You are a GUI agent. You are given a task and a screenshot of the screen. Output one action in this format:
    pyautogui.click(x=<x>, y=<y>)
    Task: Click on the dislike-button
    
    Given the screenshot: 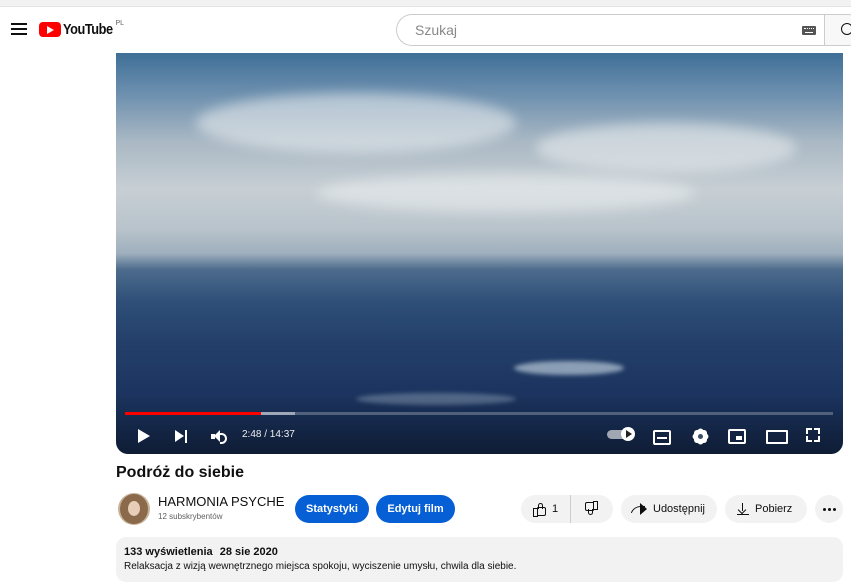 What is the action you would take?
    pyautogui.click(x=592, y=509)
    